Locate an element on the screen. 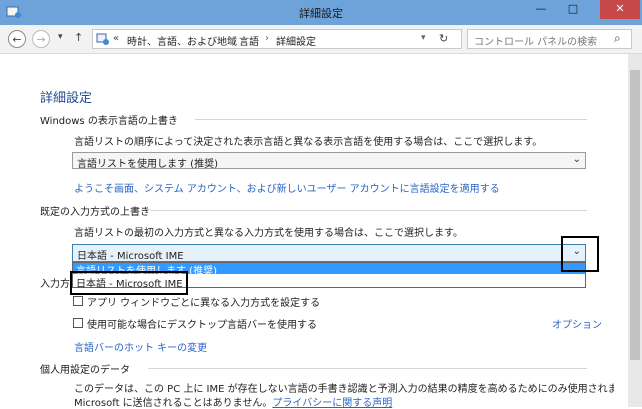 The width and height of the screenshot is (642, 409). title-bar: 詳細設定 — □ ✕ is located at coordinates (321, 12).